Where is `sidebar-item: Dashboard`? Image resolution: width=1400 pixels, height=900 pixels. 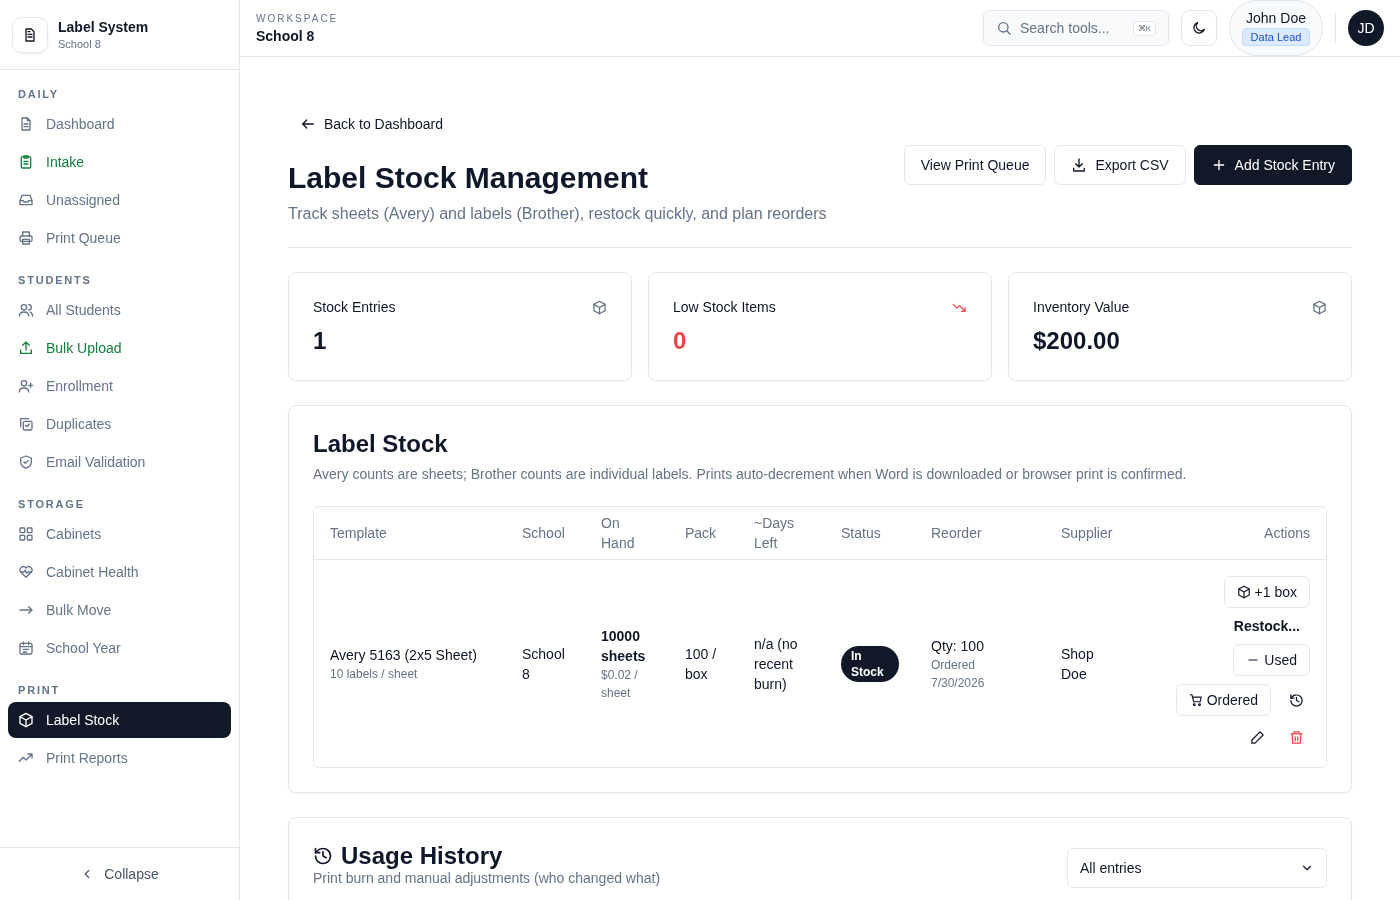 sidebar-item: Dashboard is located at coordinates (119, 124).